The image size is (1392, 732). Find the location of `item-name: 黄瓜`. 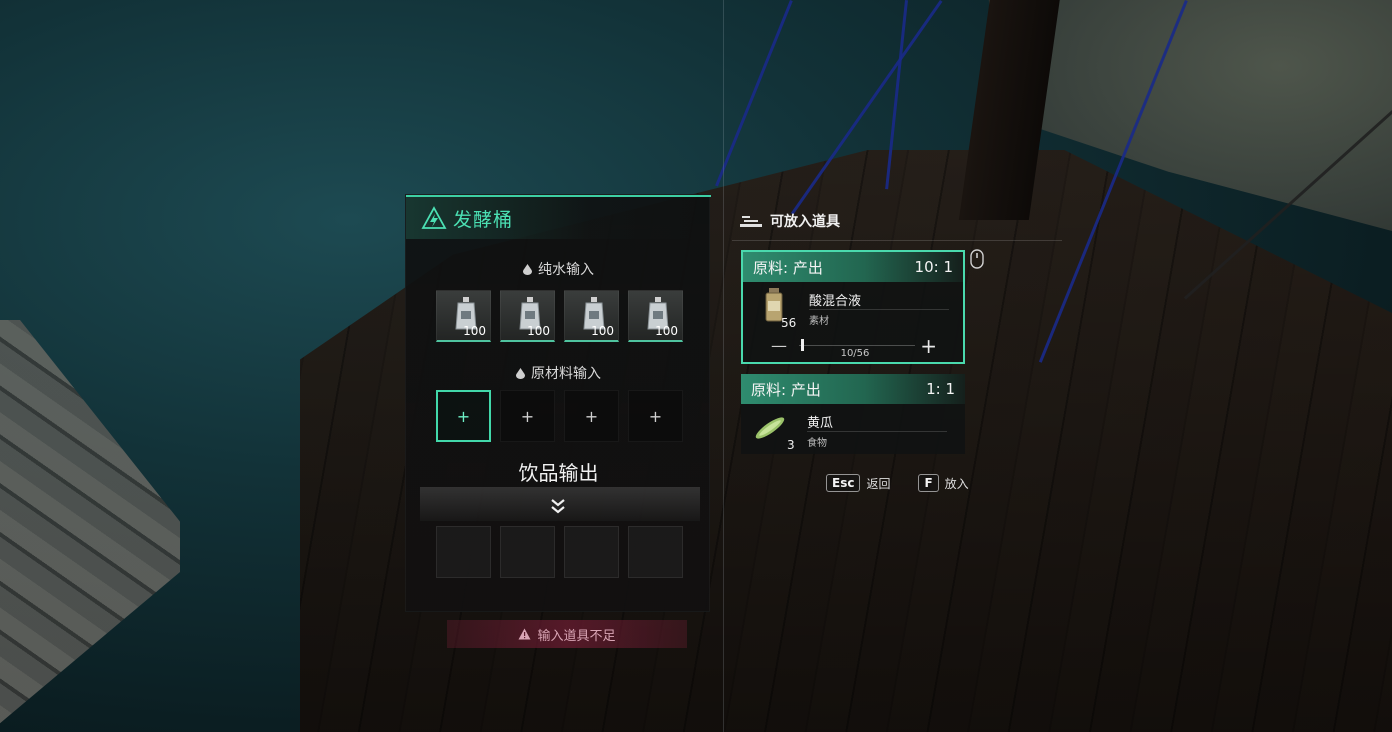

item-name: 黄瓜 is located at coordinates (820, 423).